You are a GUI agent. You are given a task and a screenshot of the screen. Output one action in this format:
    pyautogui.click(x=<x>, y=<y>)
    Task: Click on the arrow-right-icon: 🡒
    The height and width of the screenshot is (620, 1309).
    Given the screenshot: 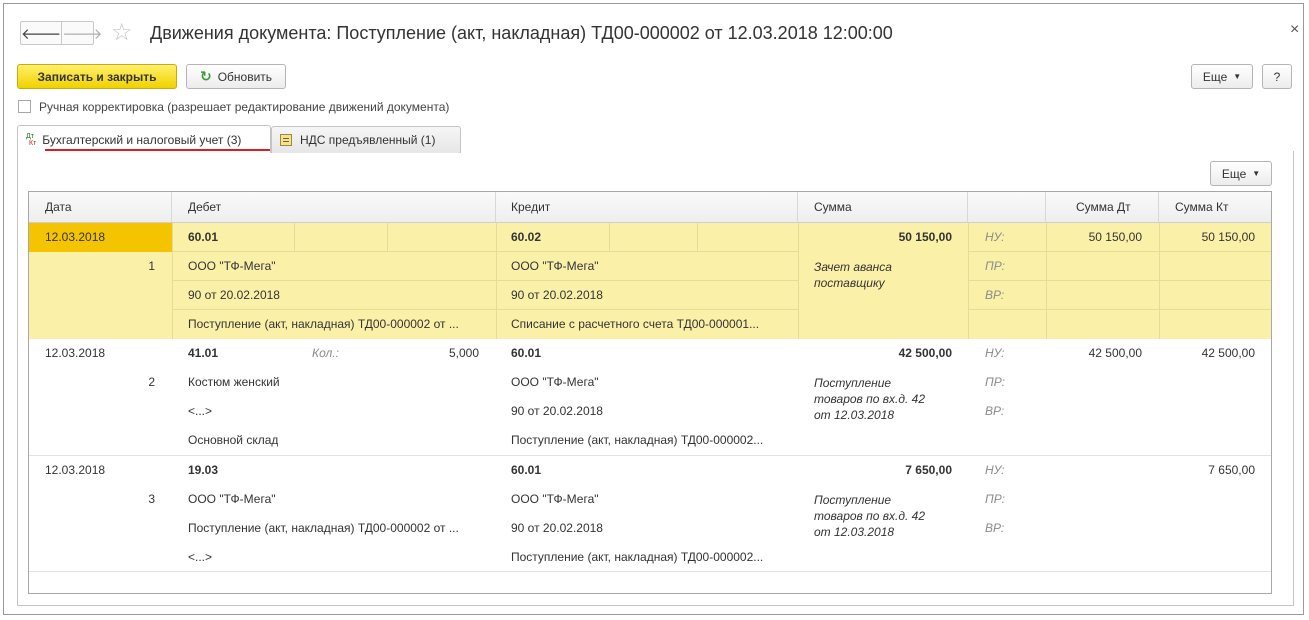 What is the action you would take?
    pyautogui.click(x=82, y=34)
    